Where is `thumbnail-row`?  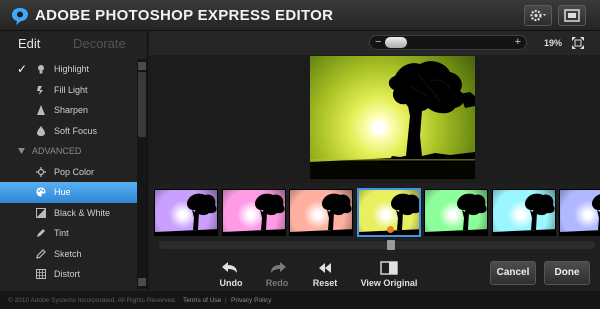 thumbnail-row is located at coordinates (377, 213).